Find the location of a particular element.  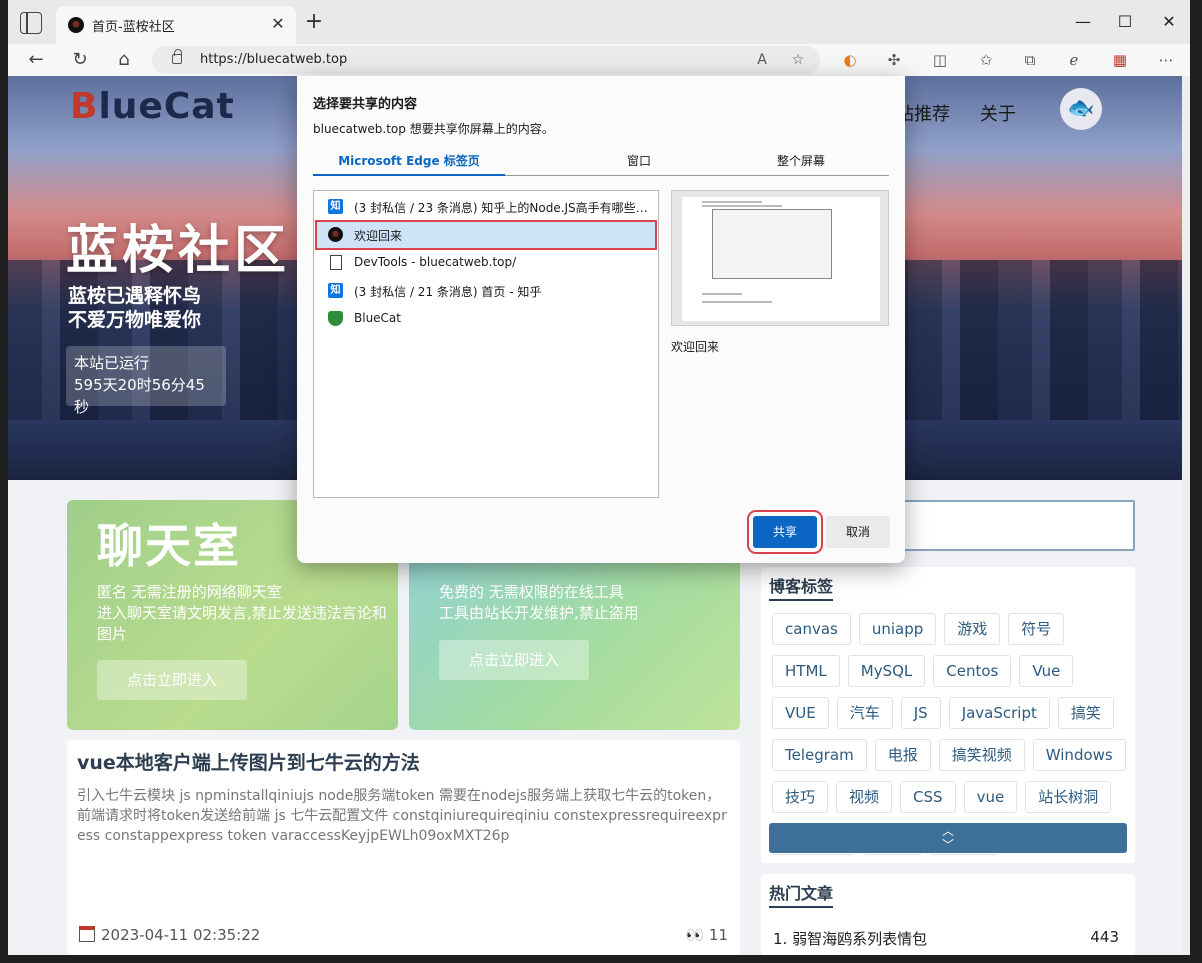

tag-item: 技巧 is located at coordinates (800, 797).